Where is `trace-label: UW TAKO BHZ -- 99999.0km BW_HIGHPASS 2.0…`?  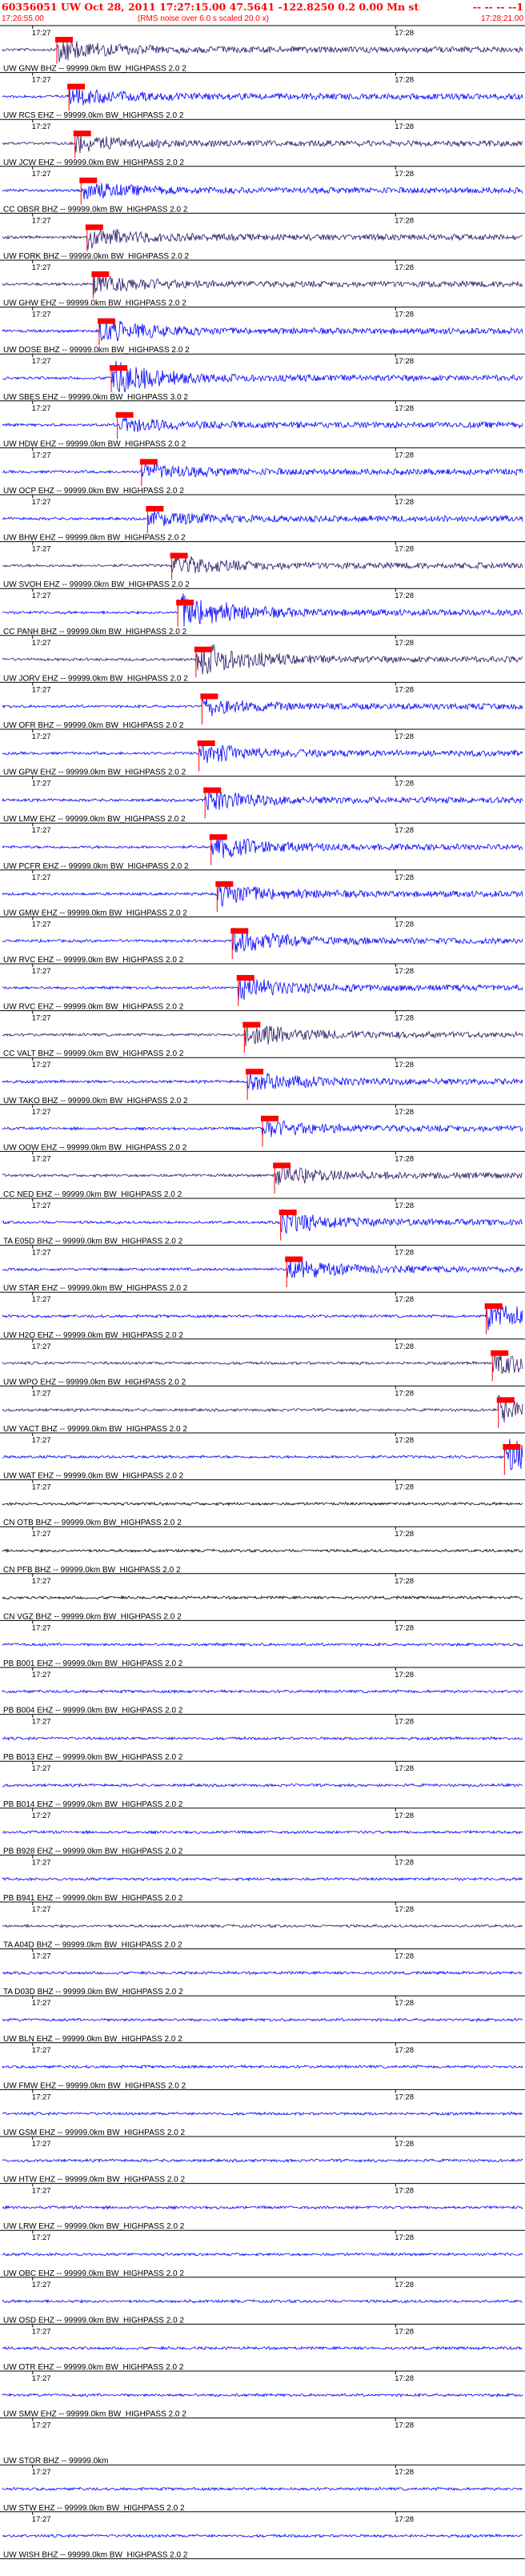 trace-label: UW TAKO BHZ -- 99999.0km BW_HIGHPASS 2.0… is located at coordinates (95, 1101).